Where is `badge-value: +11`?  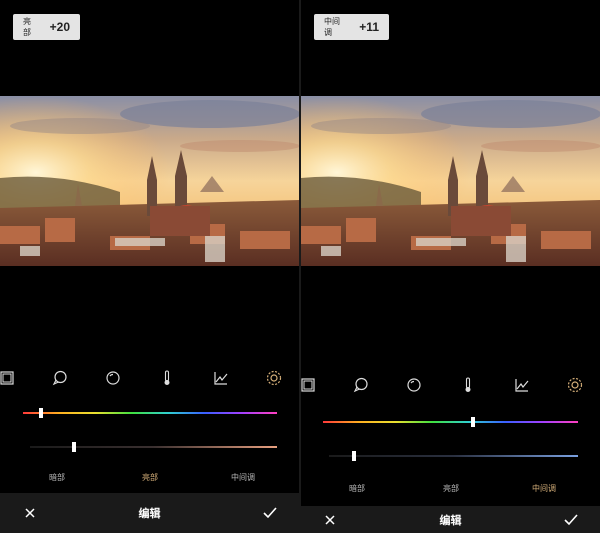
badge-value: +11 is located at coordinates (369, 27).